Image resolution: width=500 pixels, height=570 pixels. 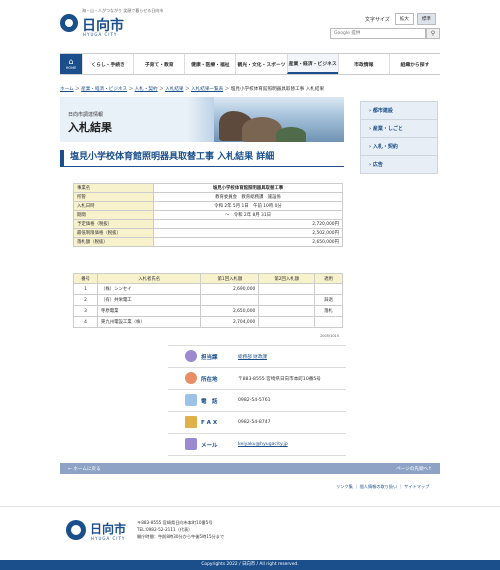 What do you see at coordinates (209, 379) in the screenshot?
I see `contact-address-label: 所在地` at bounding box center [209, 379].